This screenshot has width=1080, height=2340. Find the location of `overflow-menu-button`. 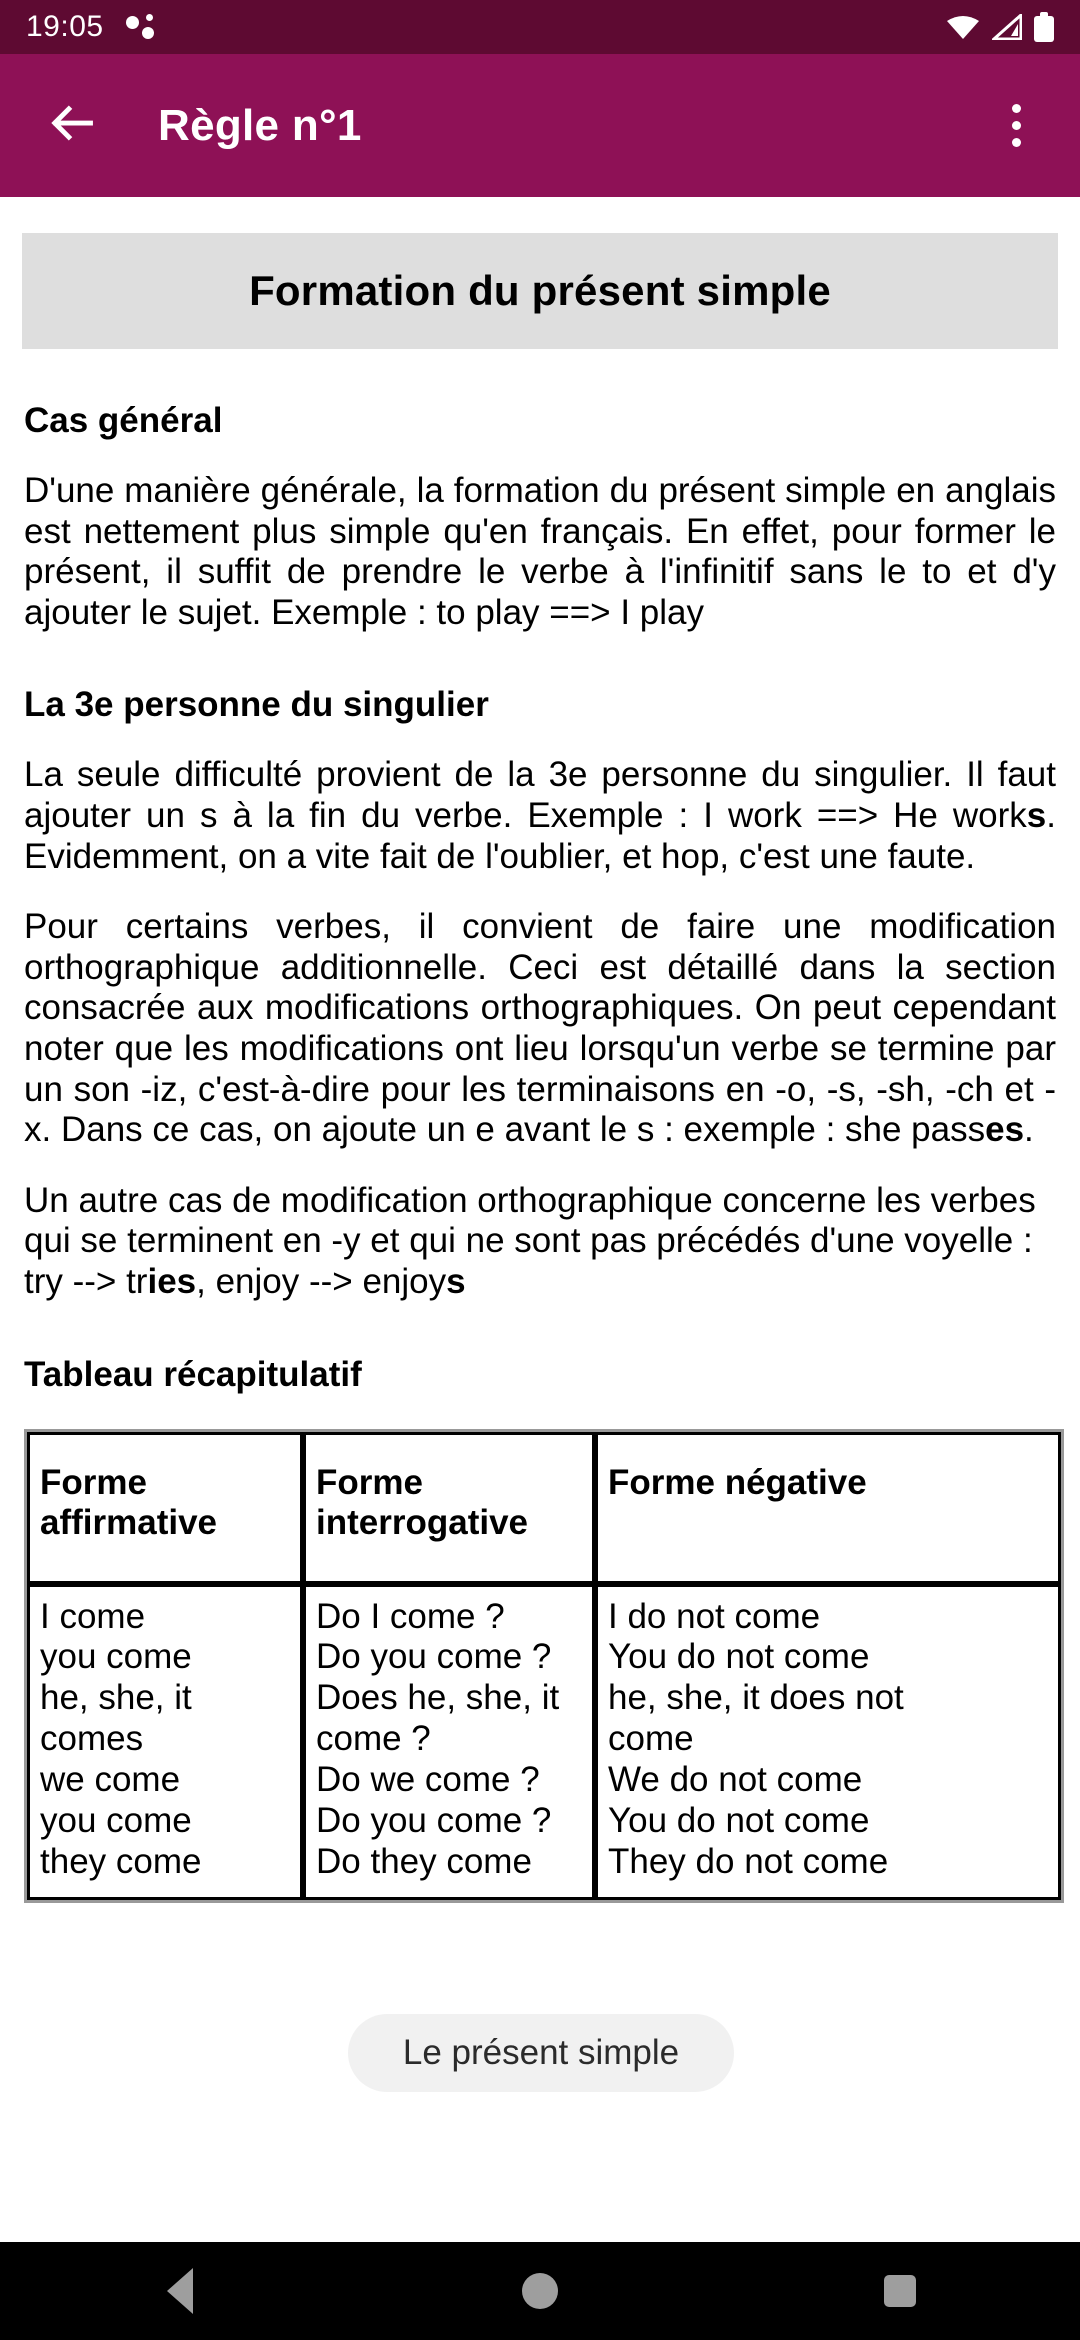

overflow-menu-button is located at coordinates (1016, 126).